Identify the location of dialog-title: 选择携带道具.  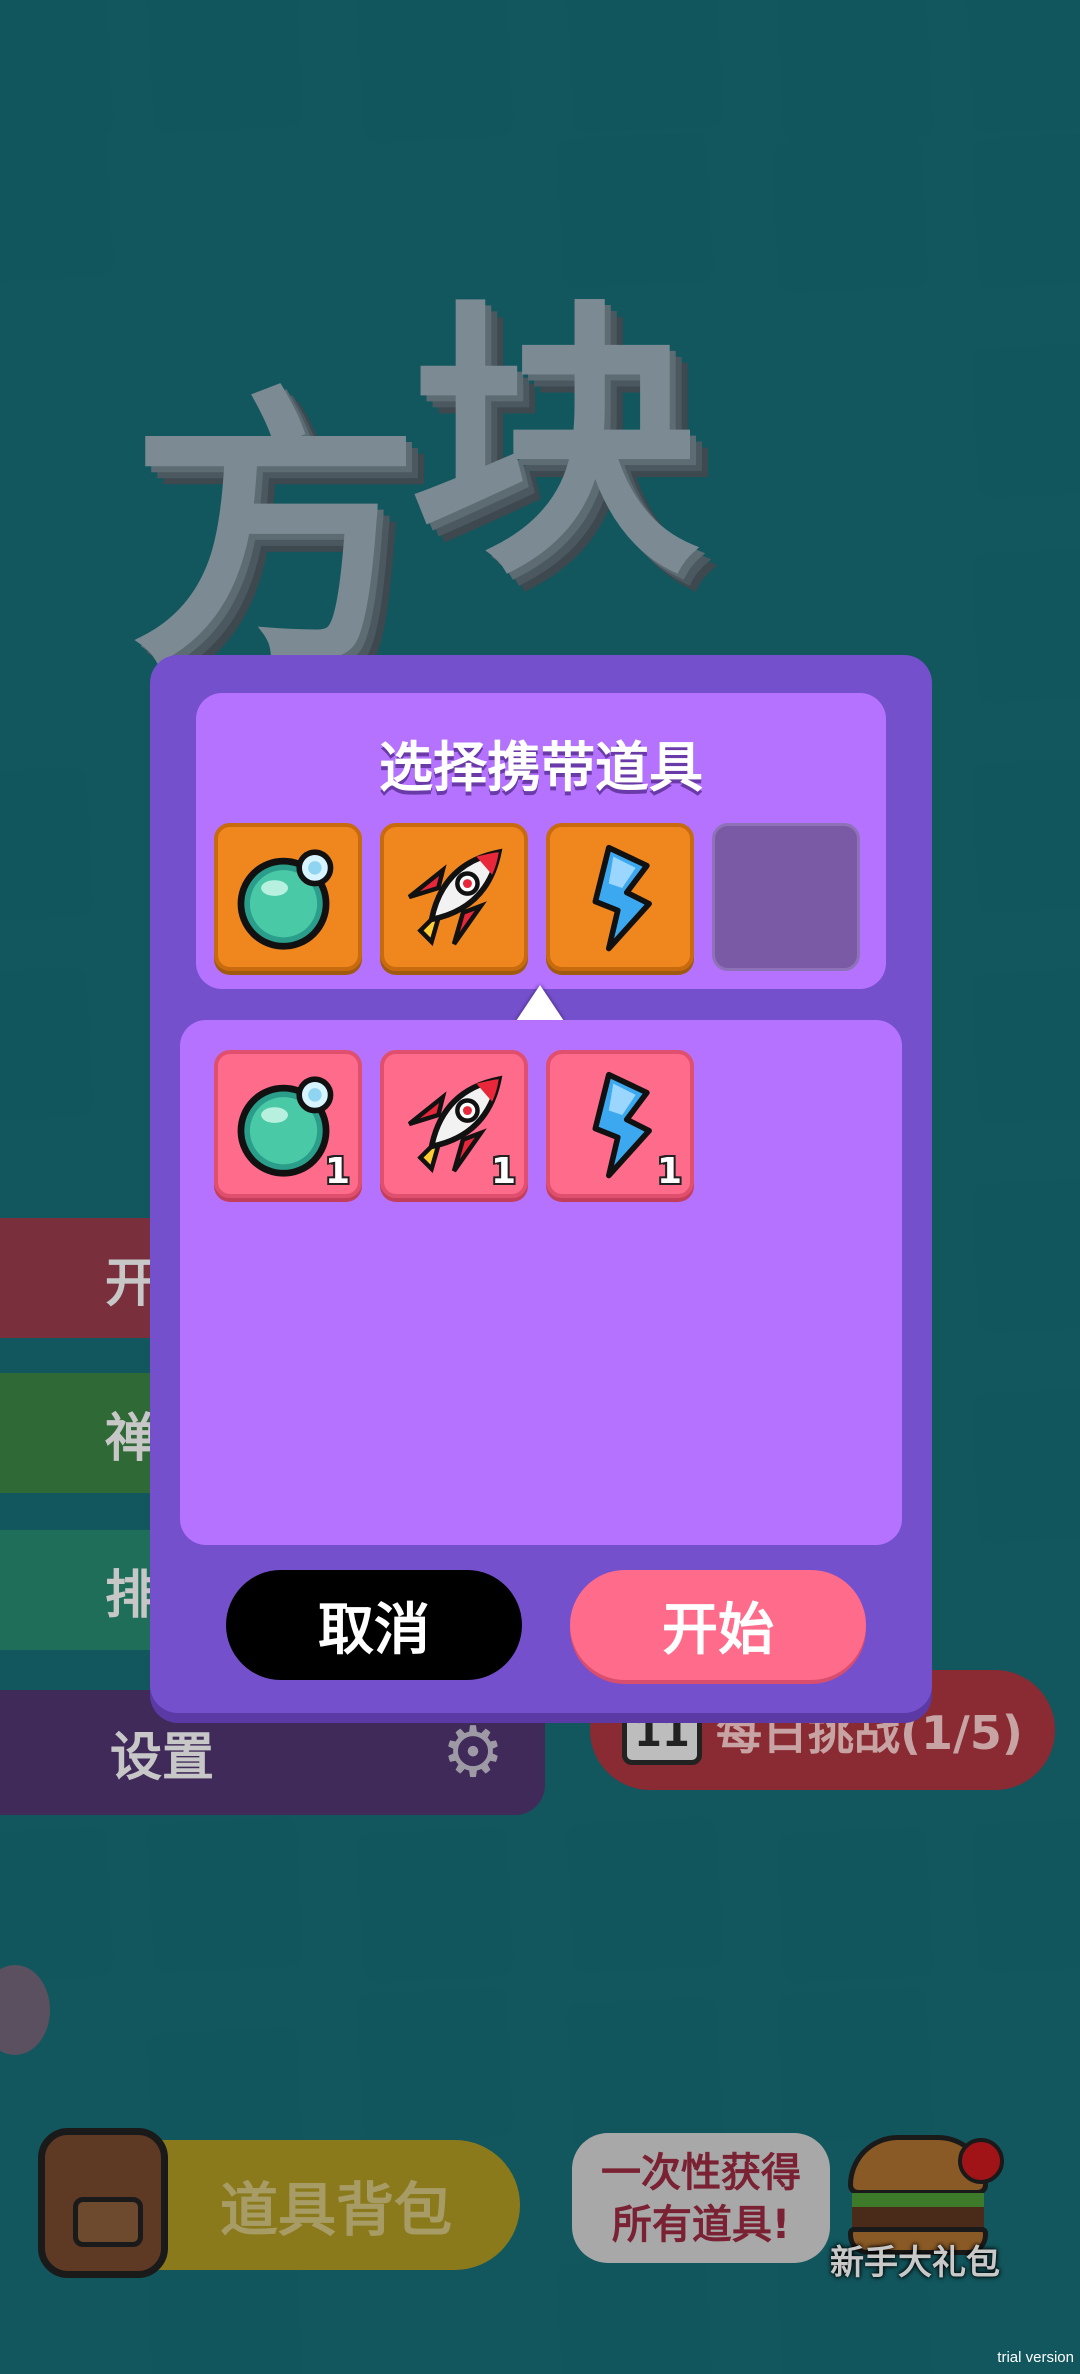
(541, 767).